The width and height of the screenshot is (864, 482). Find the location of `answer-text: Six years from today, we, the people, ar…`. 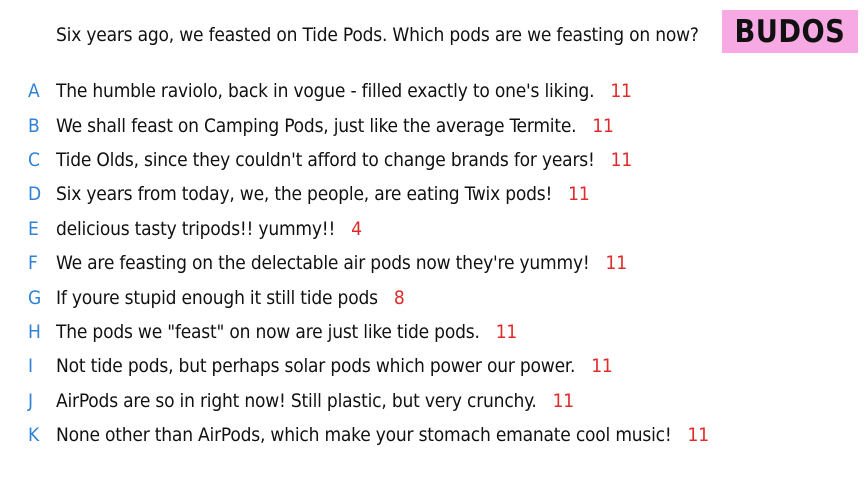

answer-text: Six years from today, we, the people, ar… is located at coordinates (304, 194).